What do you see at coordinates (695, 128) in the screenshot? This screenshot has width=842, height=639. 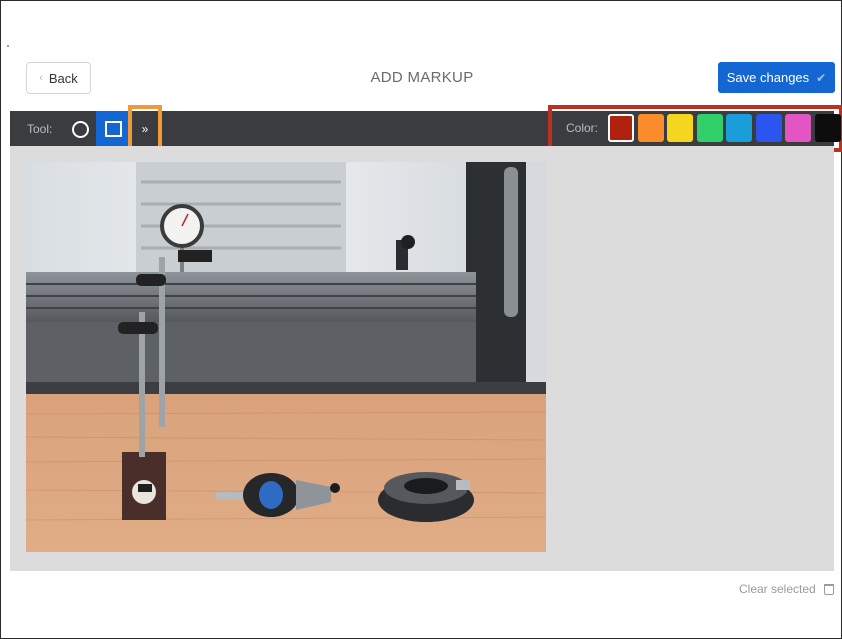 I see `color-picker: Color:` at bounding box center [695, 128].